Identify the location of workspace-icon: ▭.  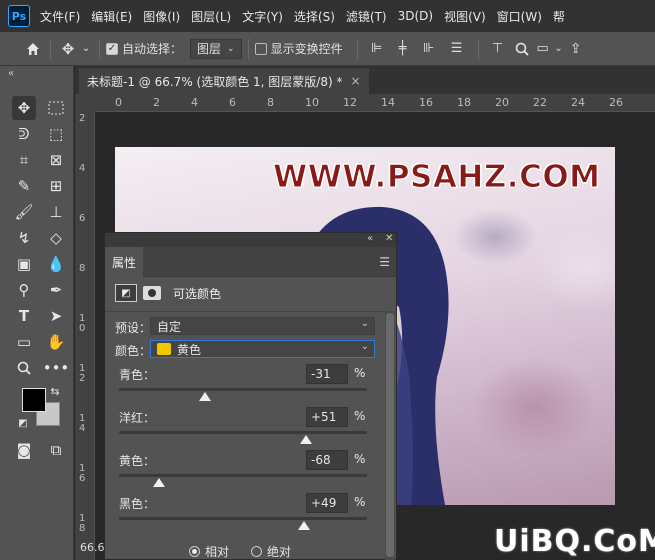
(543, 48).